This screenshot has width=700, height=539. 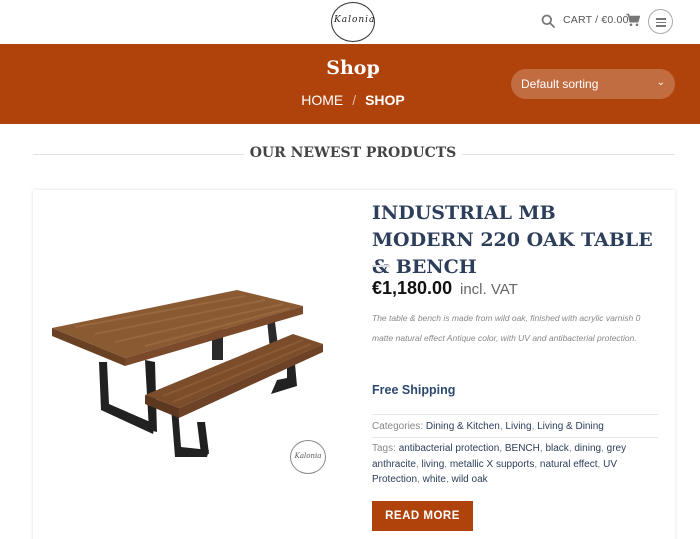 What do you see at coordinates (596, 20) in the screenshot?
I see `cart-link: CART / €0.00` at bounding box center [596, 20].